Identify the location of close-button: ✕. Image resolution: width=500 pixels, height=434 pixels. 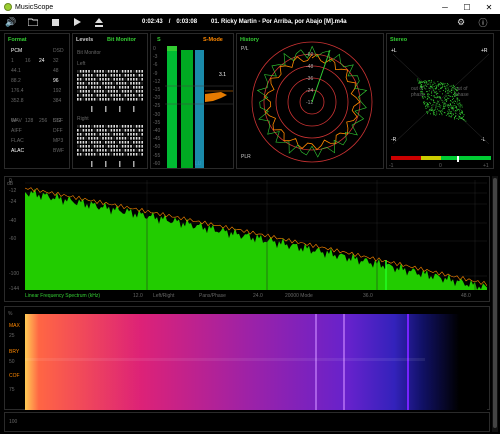
(489, 7).